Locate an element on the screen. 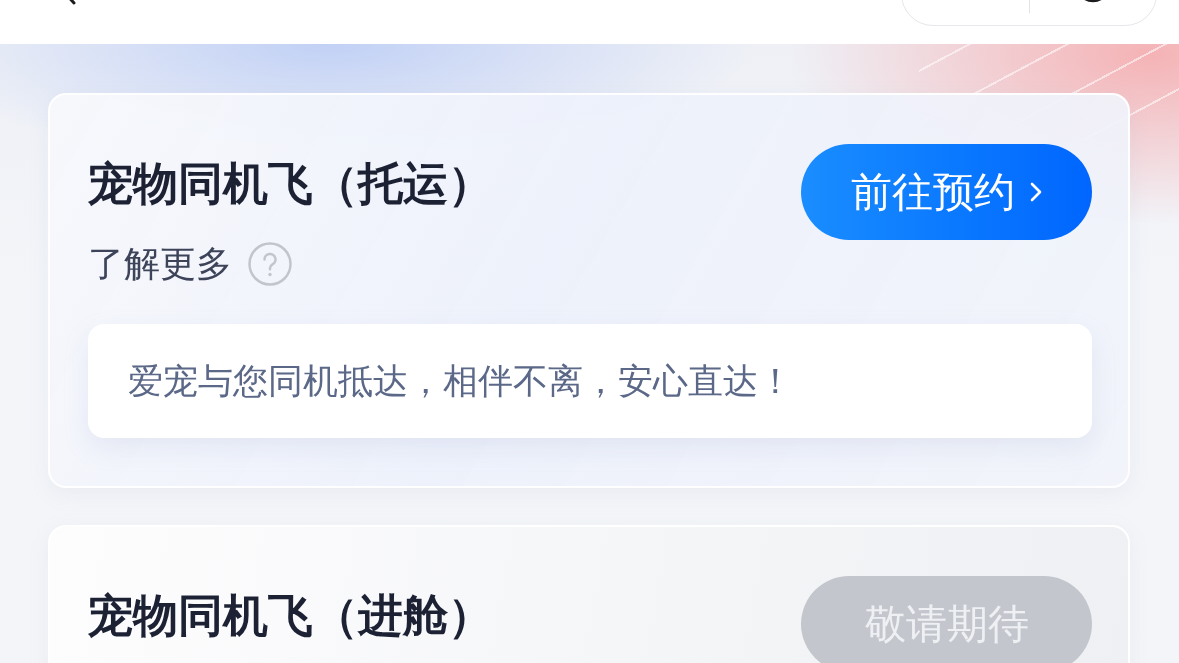 The height and width of the screenshot is (663, 1179). chevron-right-icon is located at coordinates (1035, 192).